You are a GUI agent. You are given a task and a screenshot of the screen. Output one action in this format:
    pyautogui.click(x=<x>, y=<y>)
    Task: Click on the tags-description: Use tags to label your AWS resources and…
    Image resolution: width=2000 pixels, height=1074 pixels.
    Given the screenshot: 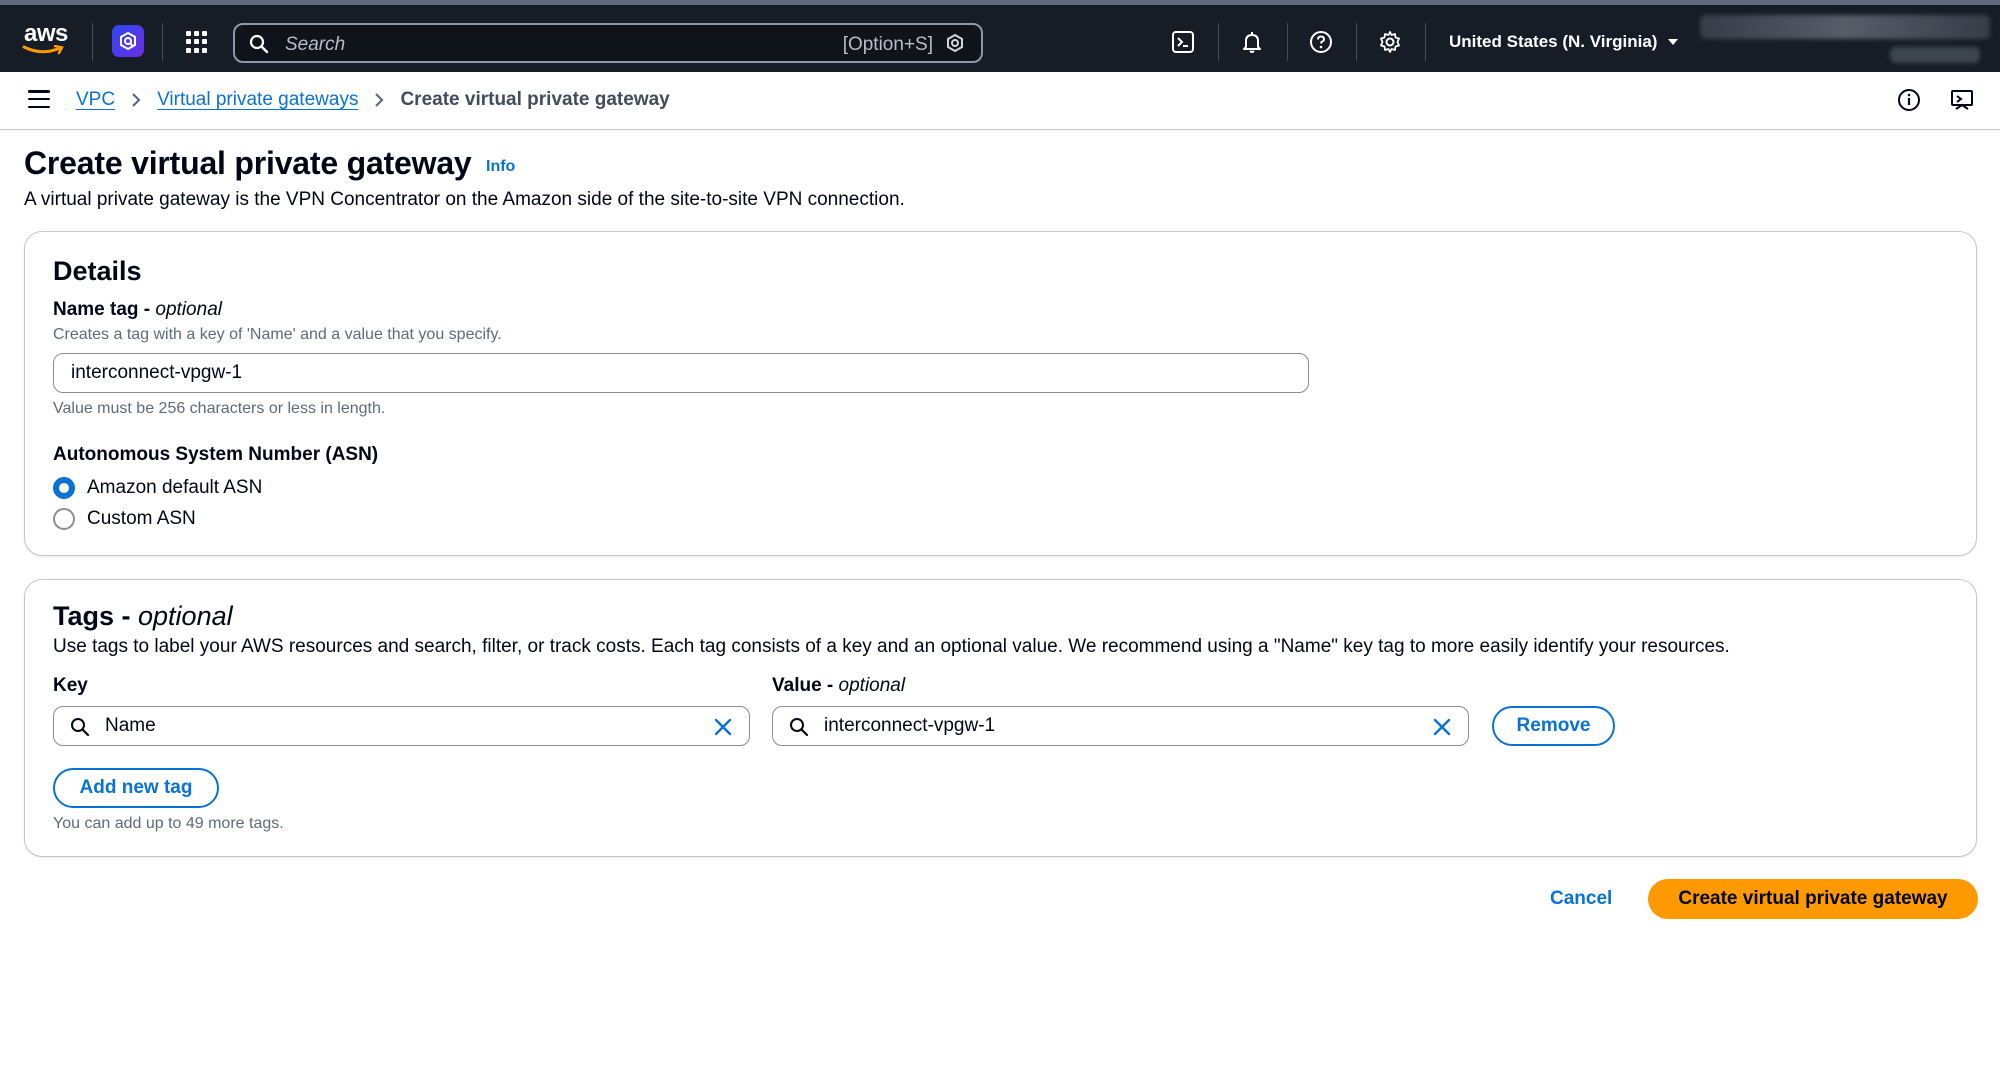 What is the action you would take?
    pyautogui.click(x=891, y=646)
    